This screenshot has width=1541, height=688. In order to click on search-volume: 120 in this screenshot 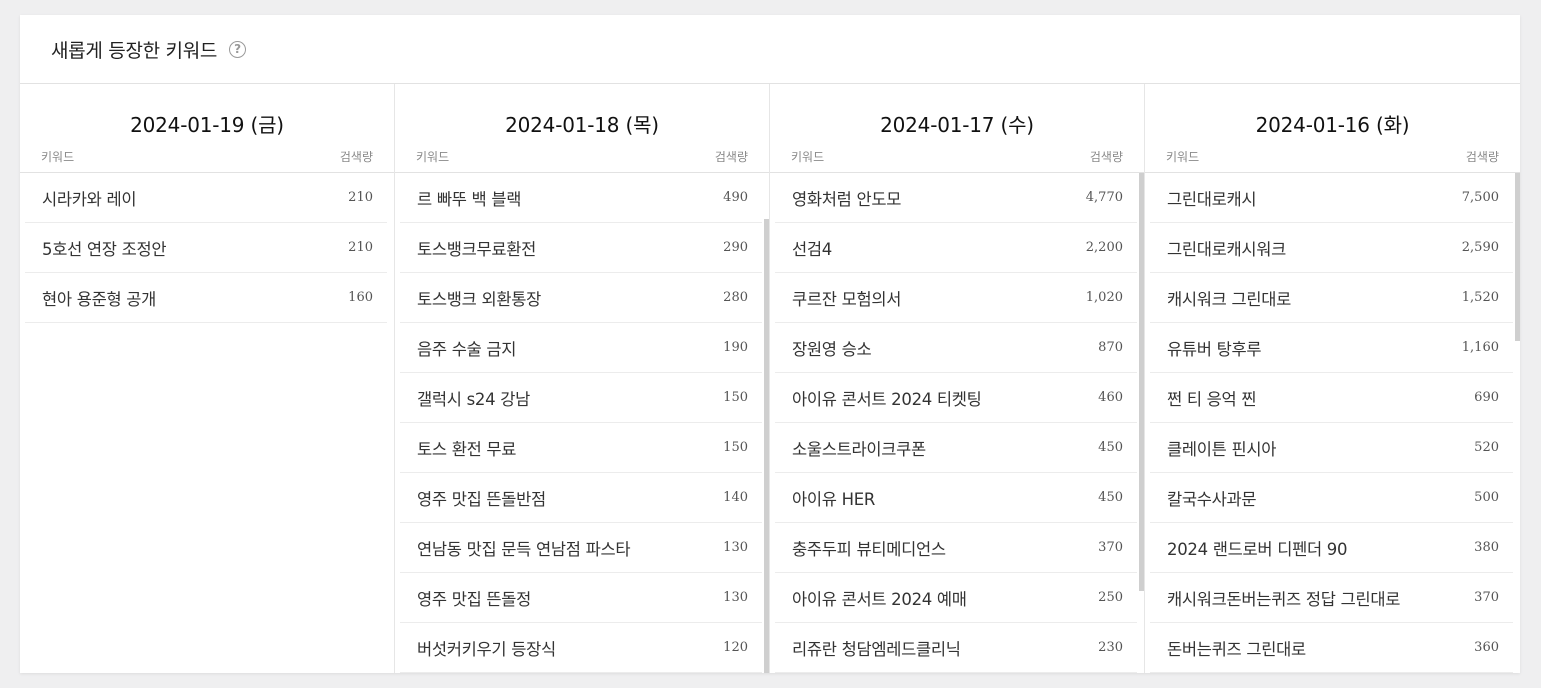, I will do `click(735, 647)`.